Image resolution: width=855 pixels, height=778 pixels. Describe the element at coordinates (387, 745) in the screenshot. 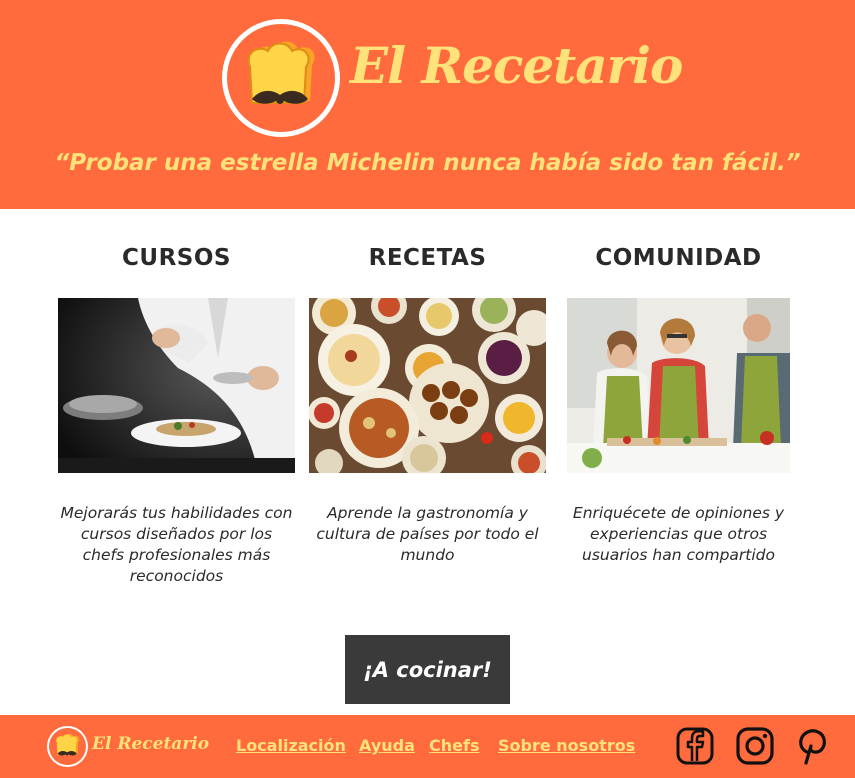

I see `footer-link-ayuda: Ayuda` at that location.